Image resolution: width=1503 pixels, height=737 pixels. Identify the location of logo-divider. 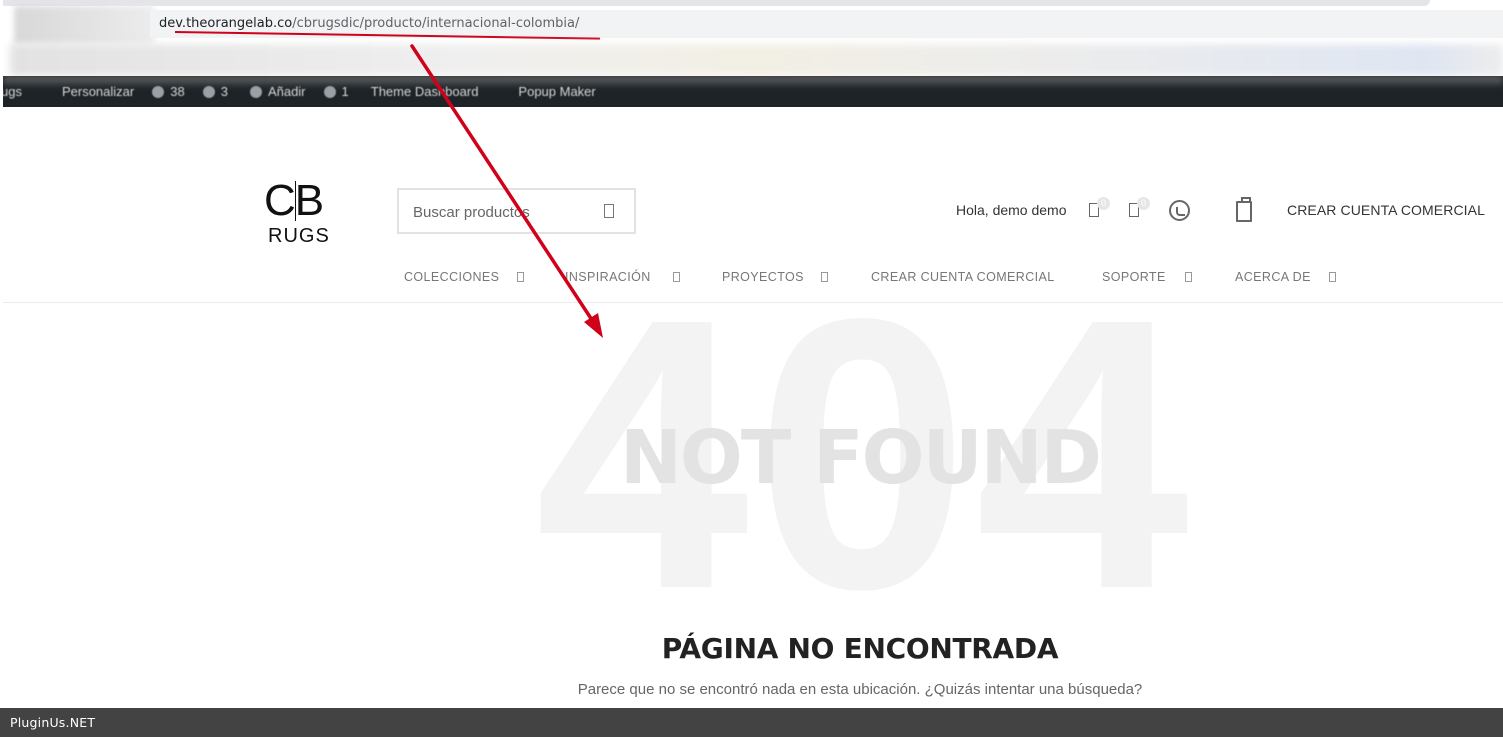
(295, 201).